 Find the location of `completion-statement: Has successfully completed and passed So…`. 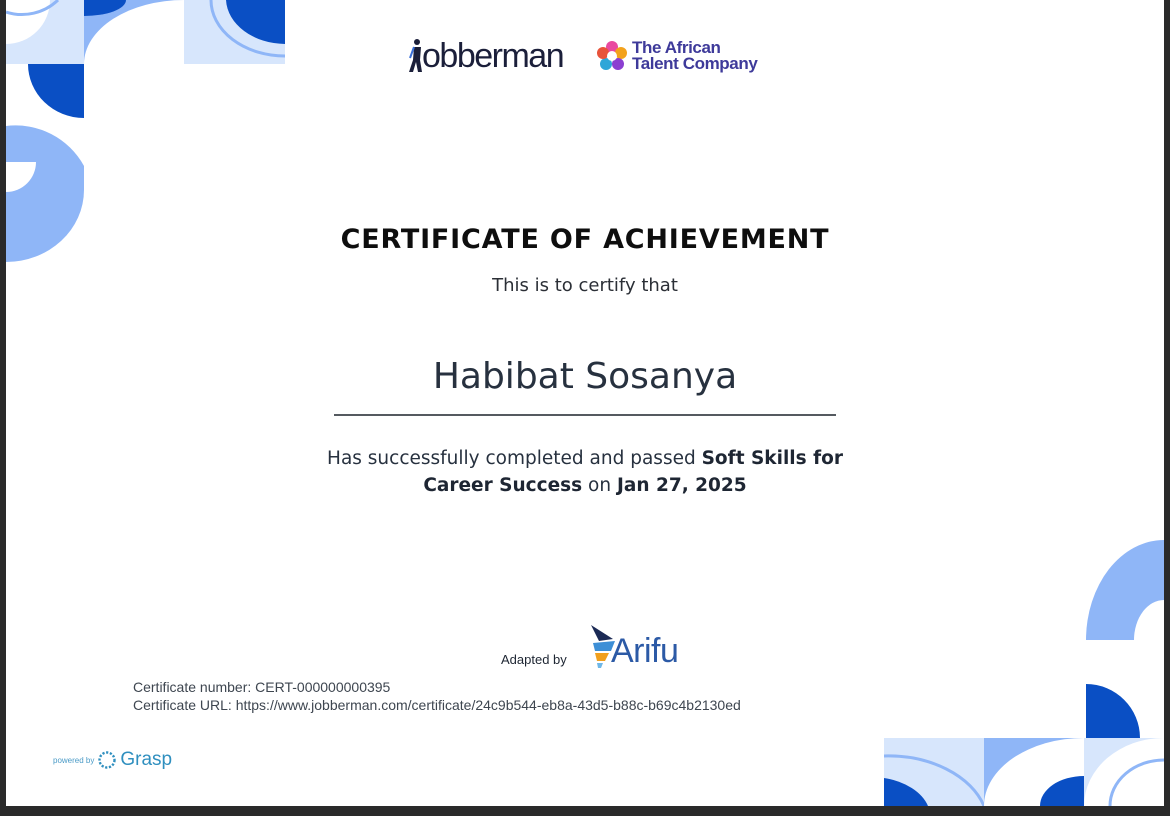

completion-statement: Has successfully completed and passed So… is located at coordinates (585, 472).